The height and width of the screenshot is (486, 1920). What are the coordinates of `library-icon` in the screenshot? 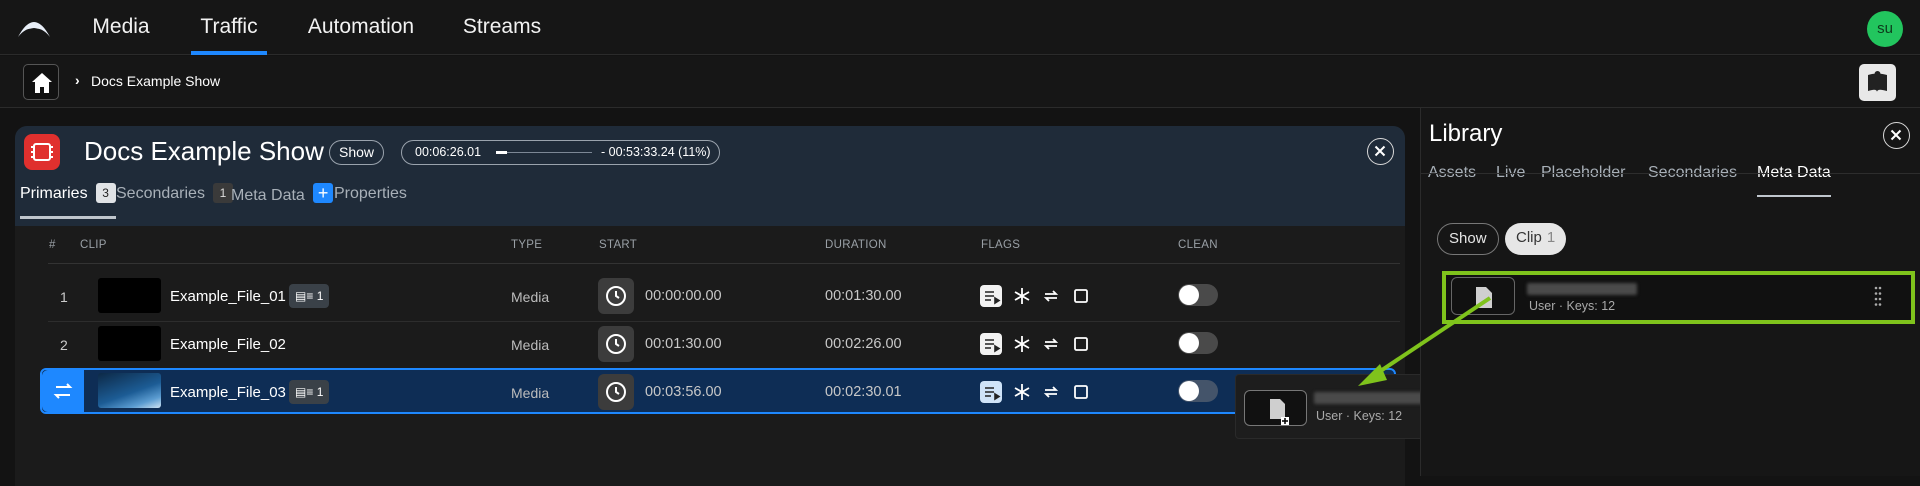 It's located at (1877, 81).